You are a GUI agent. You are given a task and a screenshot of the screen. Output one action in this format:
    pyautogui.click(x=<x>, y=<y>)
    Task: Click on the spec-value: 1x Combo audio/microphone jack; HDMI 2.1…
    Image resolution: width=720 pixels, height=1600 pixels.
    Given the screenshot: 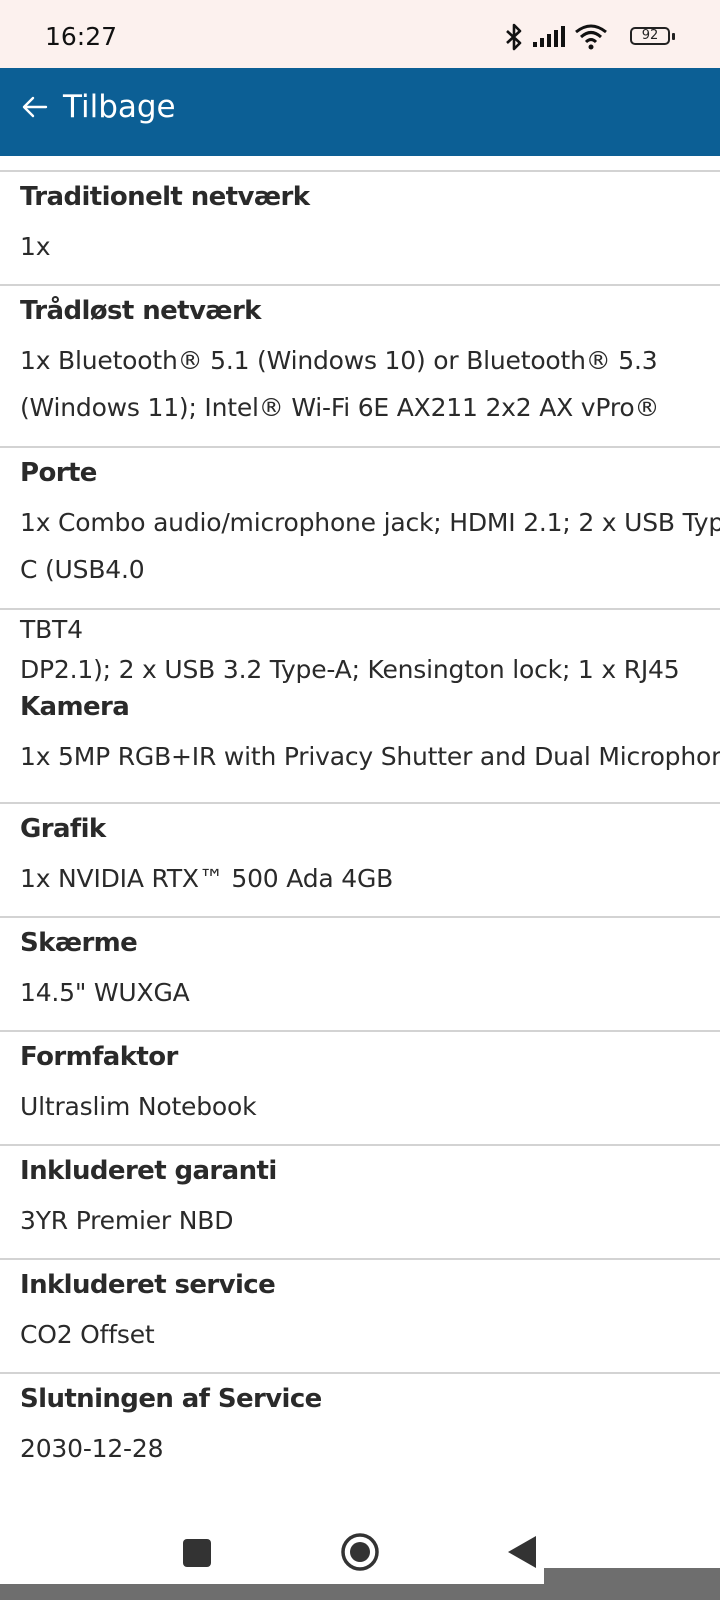 What is the action you would take?
    pyautogui.click(x=370, y=522)
    